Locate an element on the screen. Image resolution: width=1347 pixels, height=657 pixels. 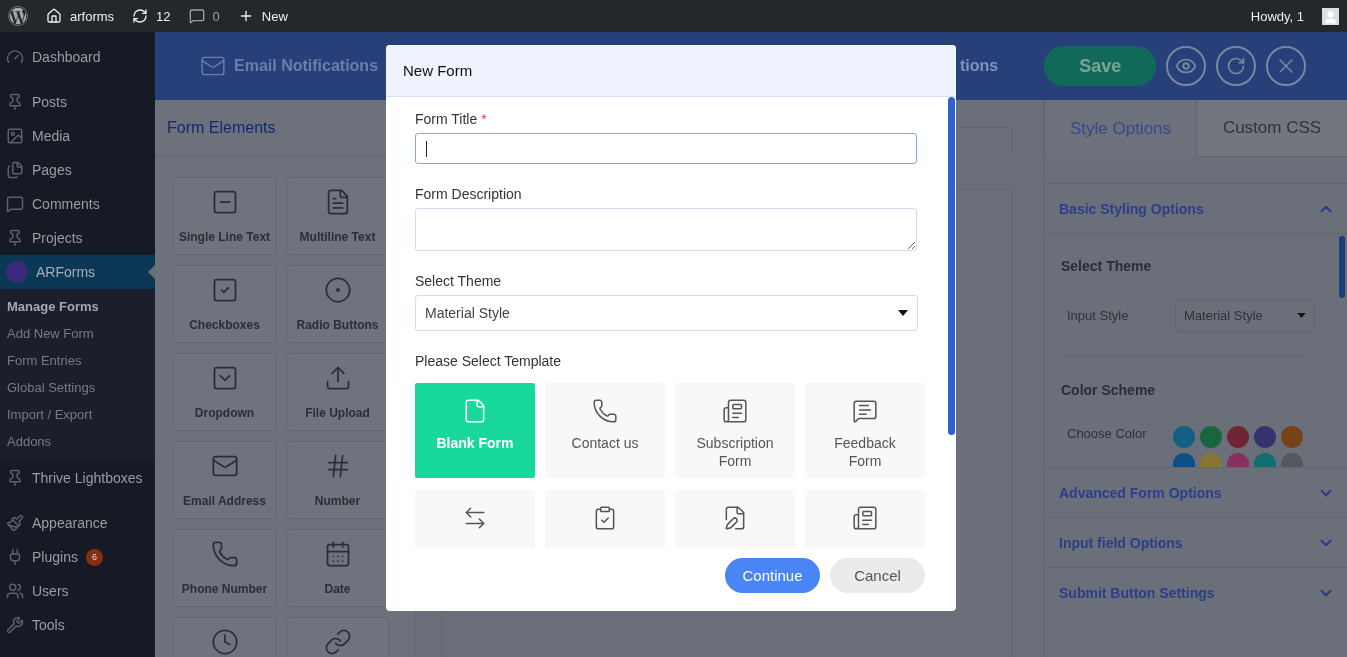
form-element-tile: Phone Number is located at coordinates (224, 568).